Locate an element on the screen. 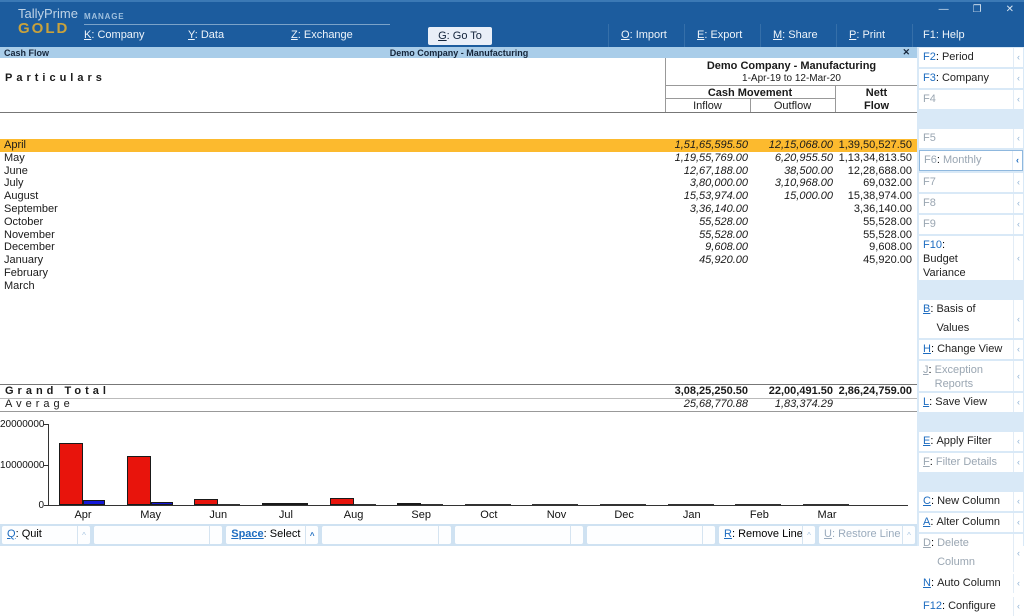 This screenshot has width=1024, height=616. sidebar-button-basis-of-values: B: Basis of Values ‹ is located at coordinates (971, 319).